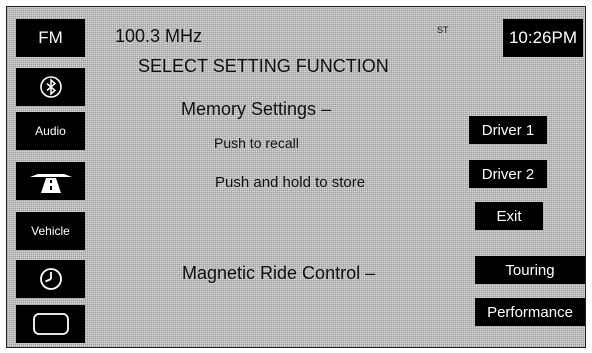 The image size is (592, 353). I want to click on driver-1-label: Driver 1, so click(508, 130).